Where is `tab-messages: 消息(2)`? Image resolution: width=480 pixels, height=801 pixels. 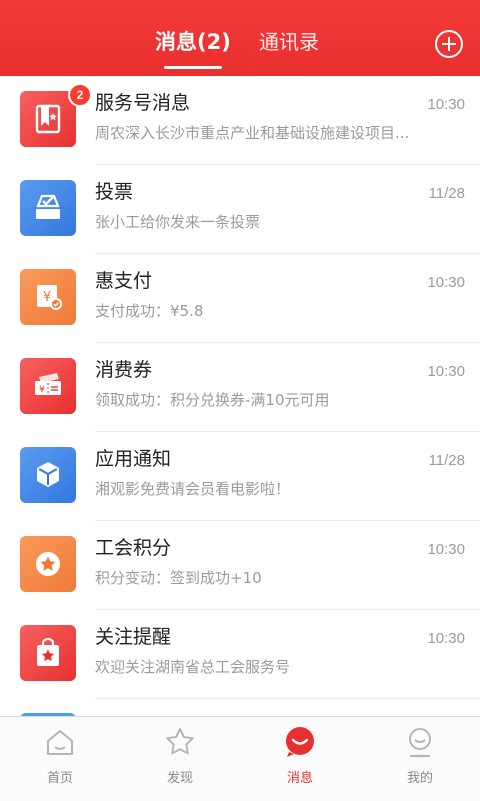 tab-messages: 消息(2) is located at coordinates (193, 42).